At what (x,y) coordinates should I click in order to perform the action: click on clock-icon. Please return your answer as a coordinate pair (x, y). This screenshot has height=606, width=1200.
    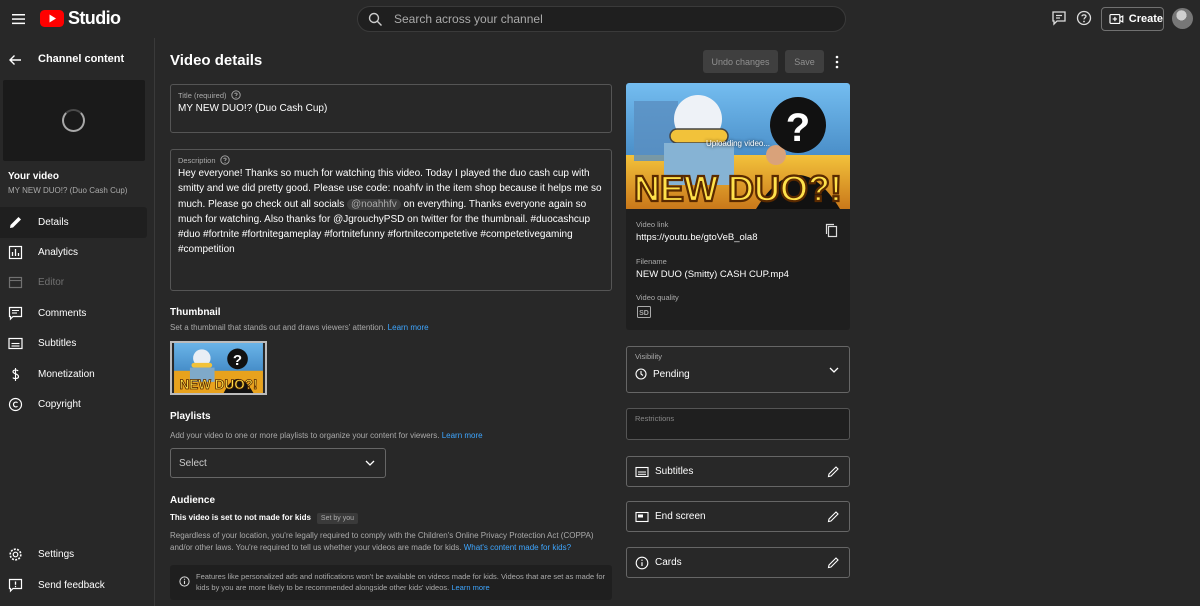
    Looking at the image, I should click on (641, 374).